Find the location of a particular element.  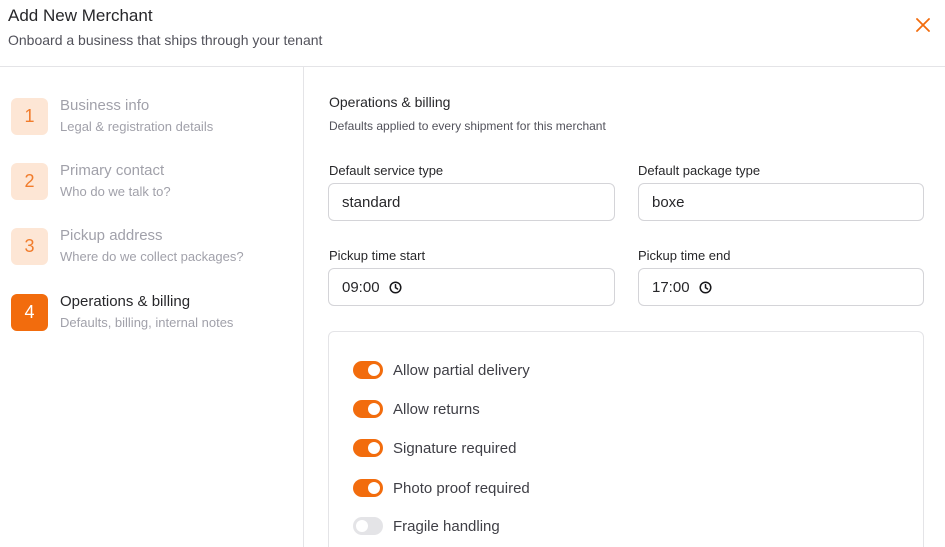

toggle-label: Signature required is located at coordinates (455, 448).